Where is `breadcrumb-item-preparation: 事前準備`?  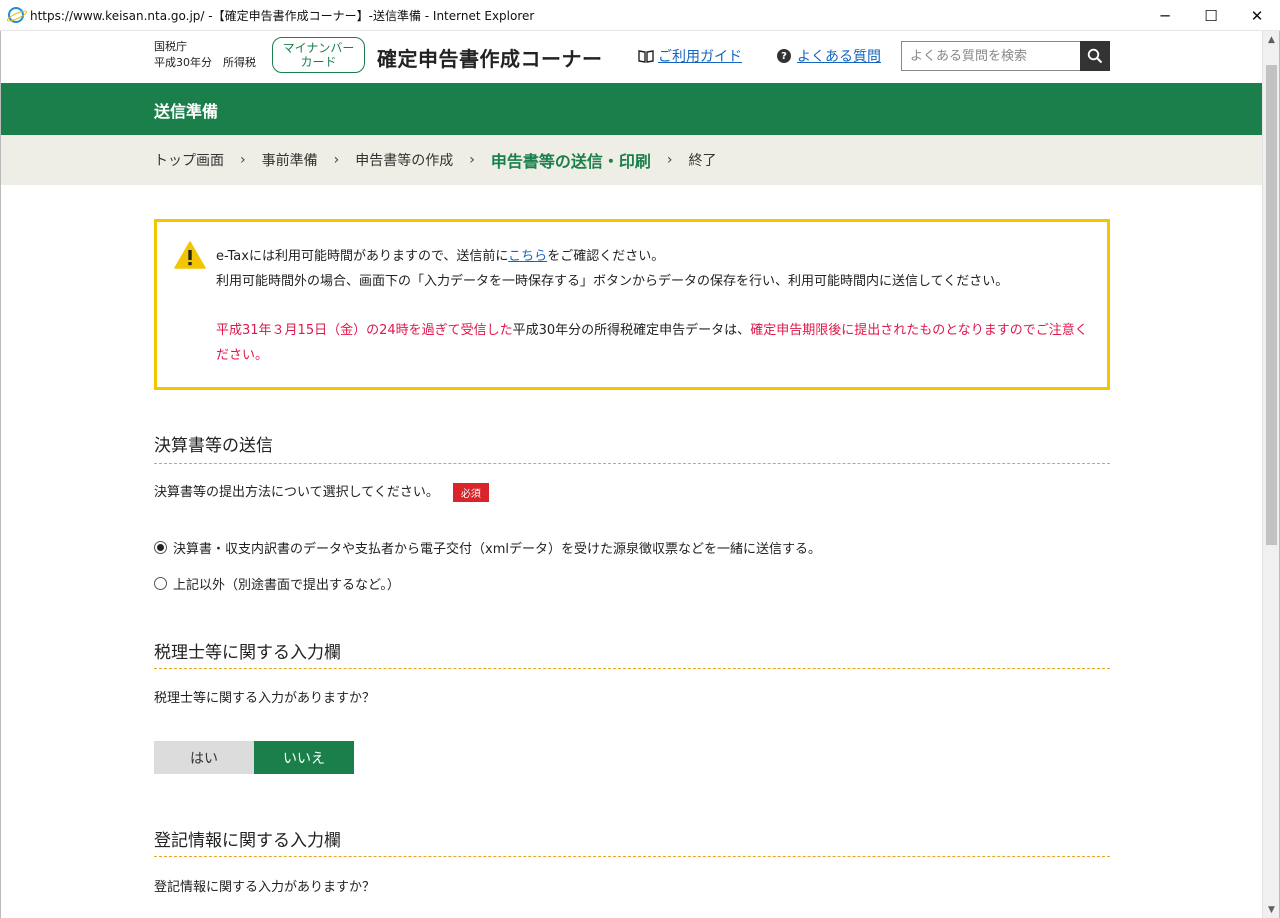 breadcrumb-item-preparation: 事前準備 is located at coordinates (289, 161).